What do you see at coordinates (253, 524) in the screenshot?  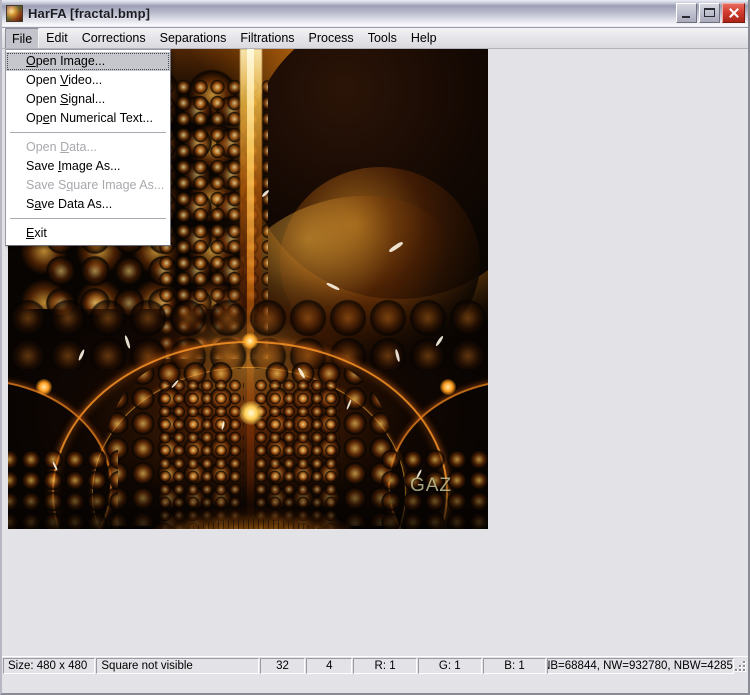 I see `fractal-layer-ridge-striations` at bounding box center [253, 524].